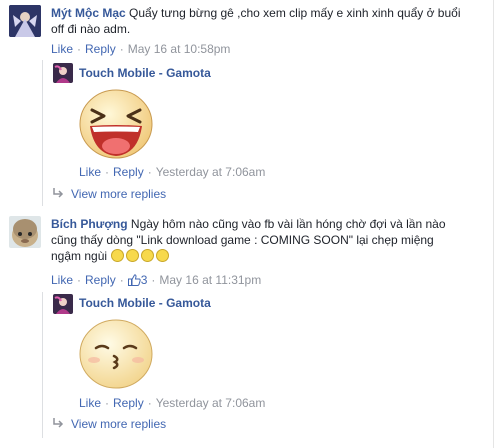 The height and width of the screenshot is (448, 495). I want to click on comment-text-end: ngậm ngùi, so click(79, 256).